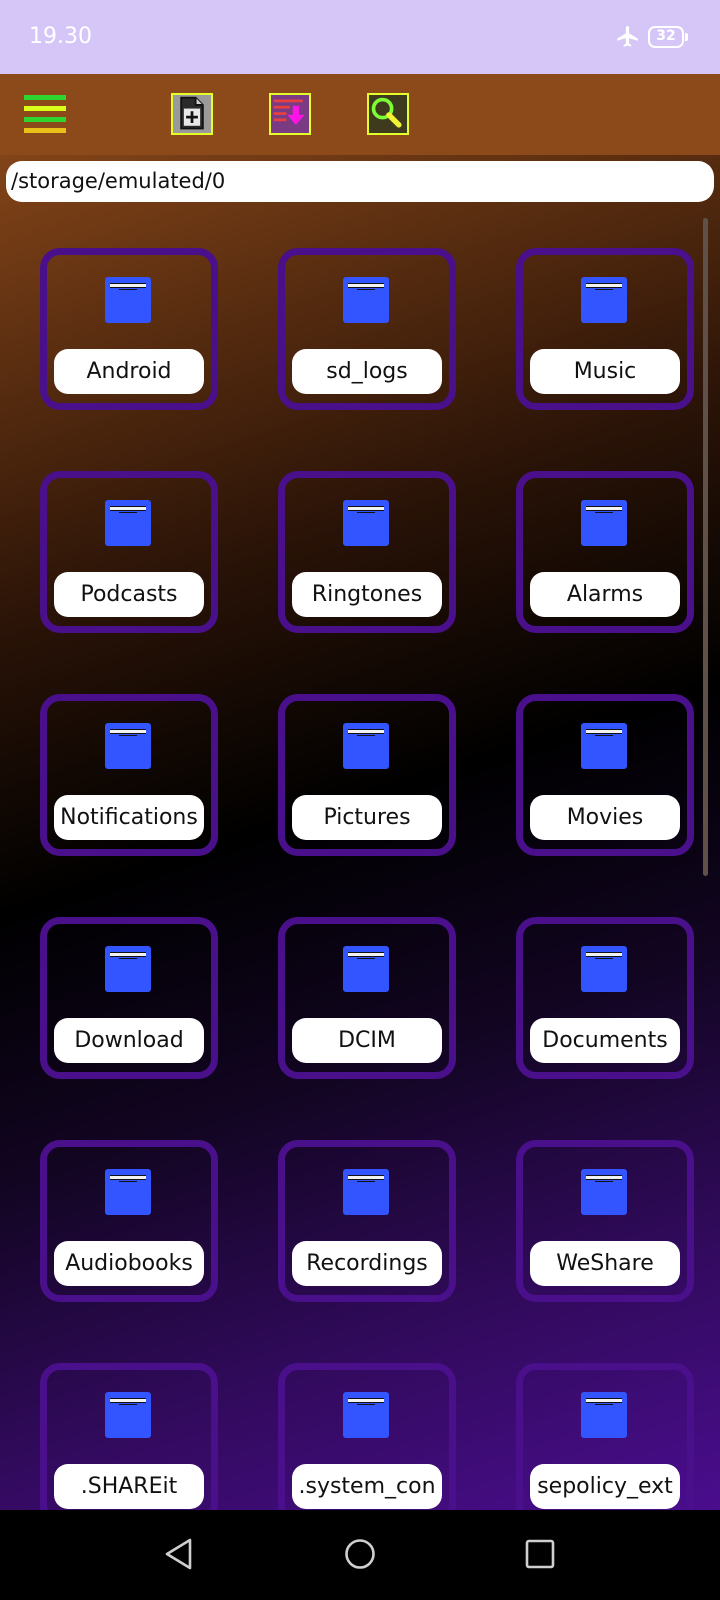 This screenshot has height=1600, width=720. I want to click on home-icon, so click(360, 1554).